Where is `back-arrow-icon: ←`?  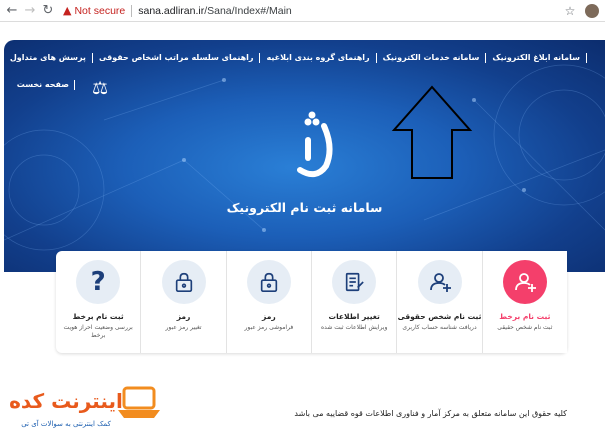
back-arrow-icon: ← is located at coordinates (12, 11).